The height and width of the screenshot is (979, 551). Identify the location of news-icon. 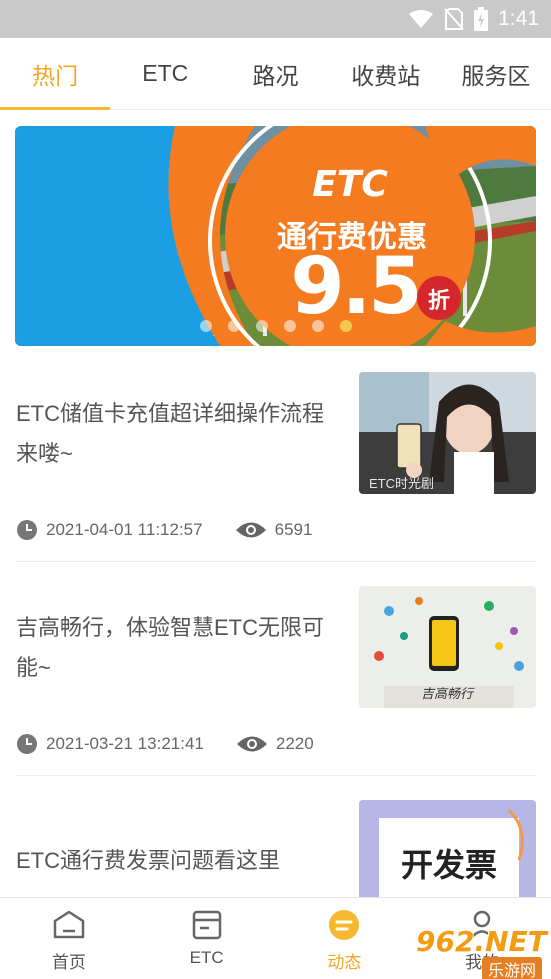
(344, 925).